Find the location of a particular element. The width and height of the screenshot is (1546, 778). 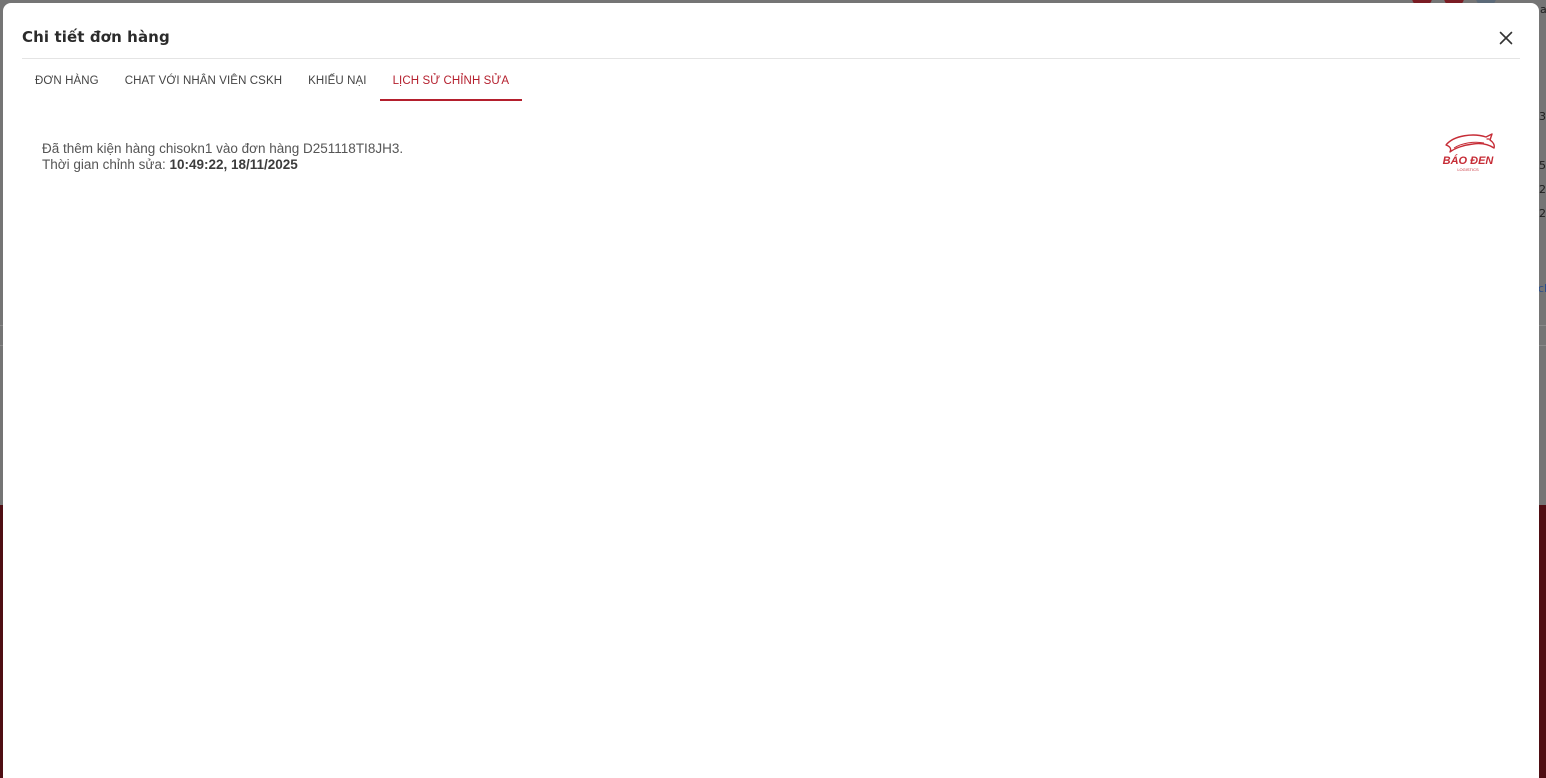

tab-chat-support: CHAT VỚI NHÂN VIÊN CSKH is located at coordinates (203, 80).